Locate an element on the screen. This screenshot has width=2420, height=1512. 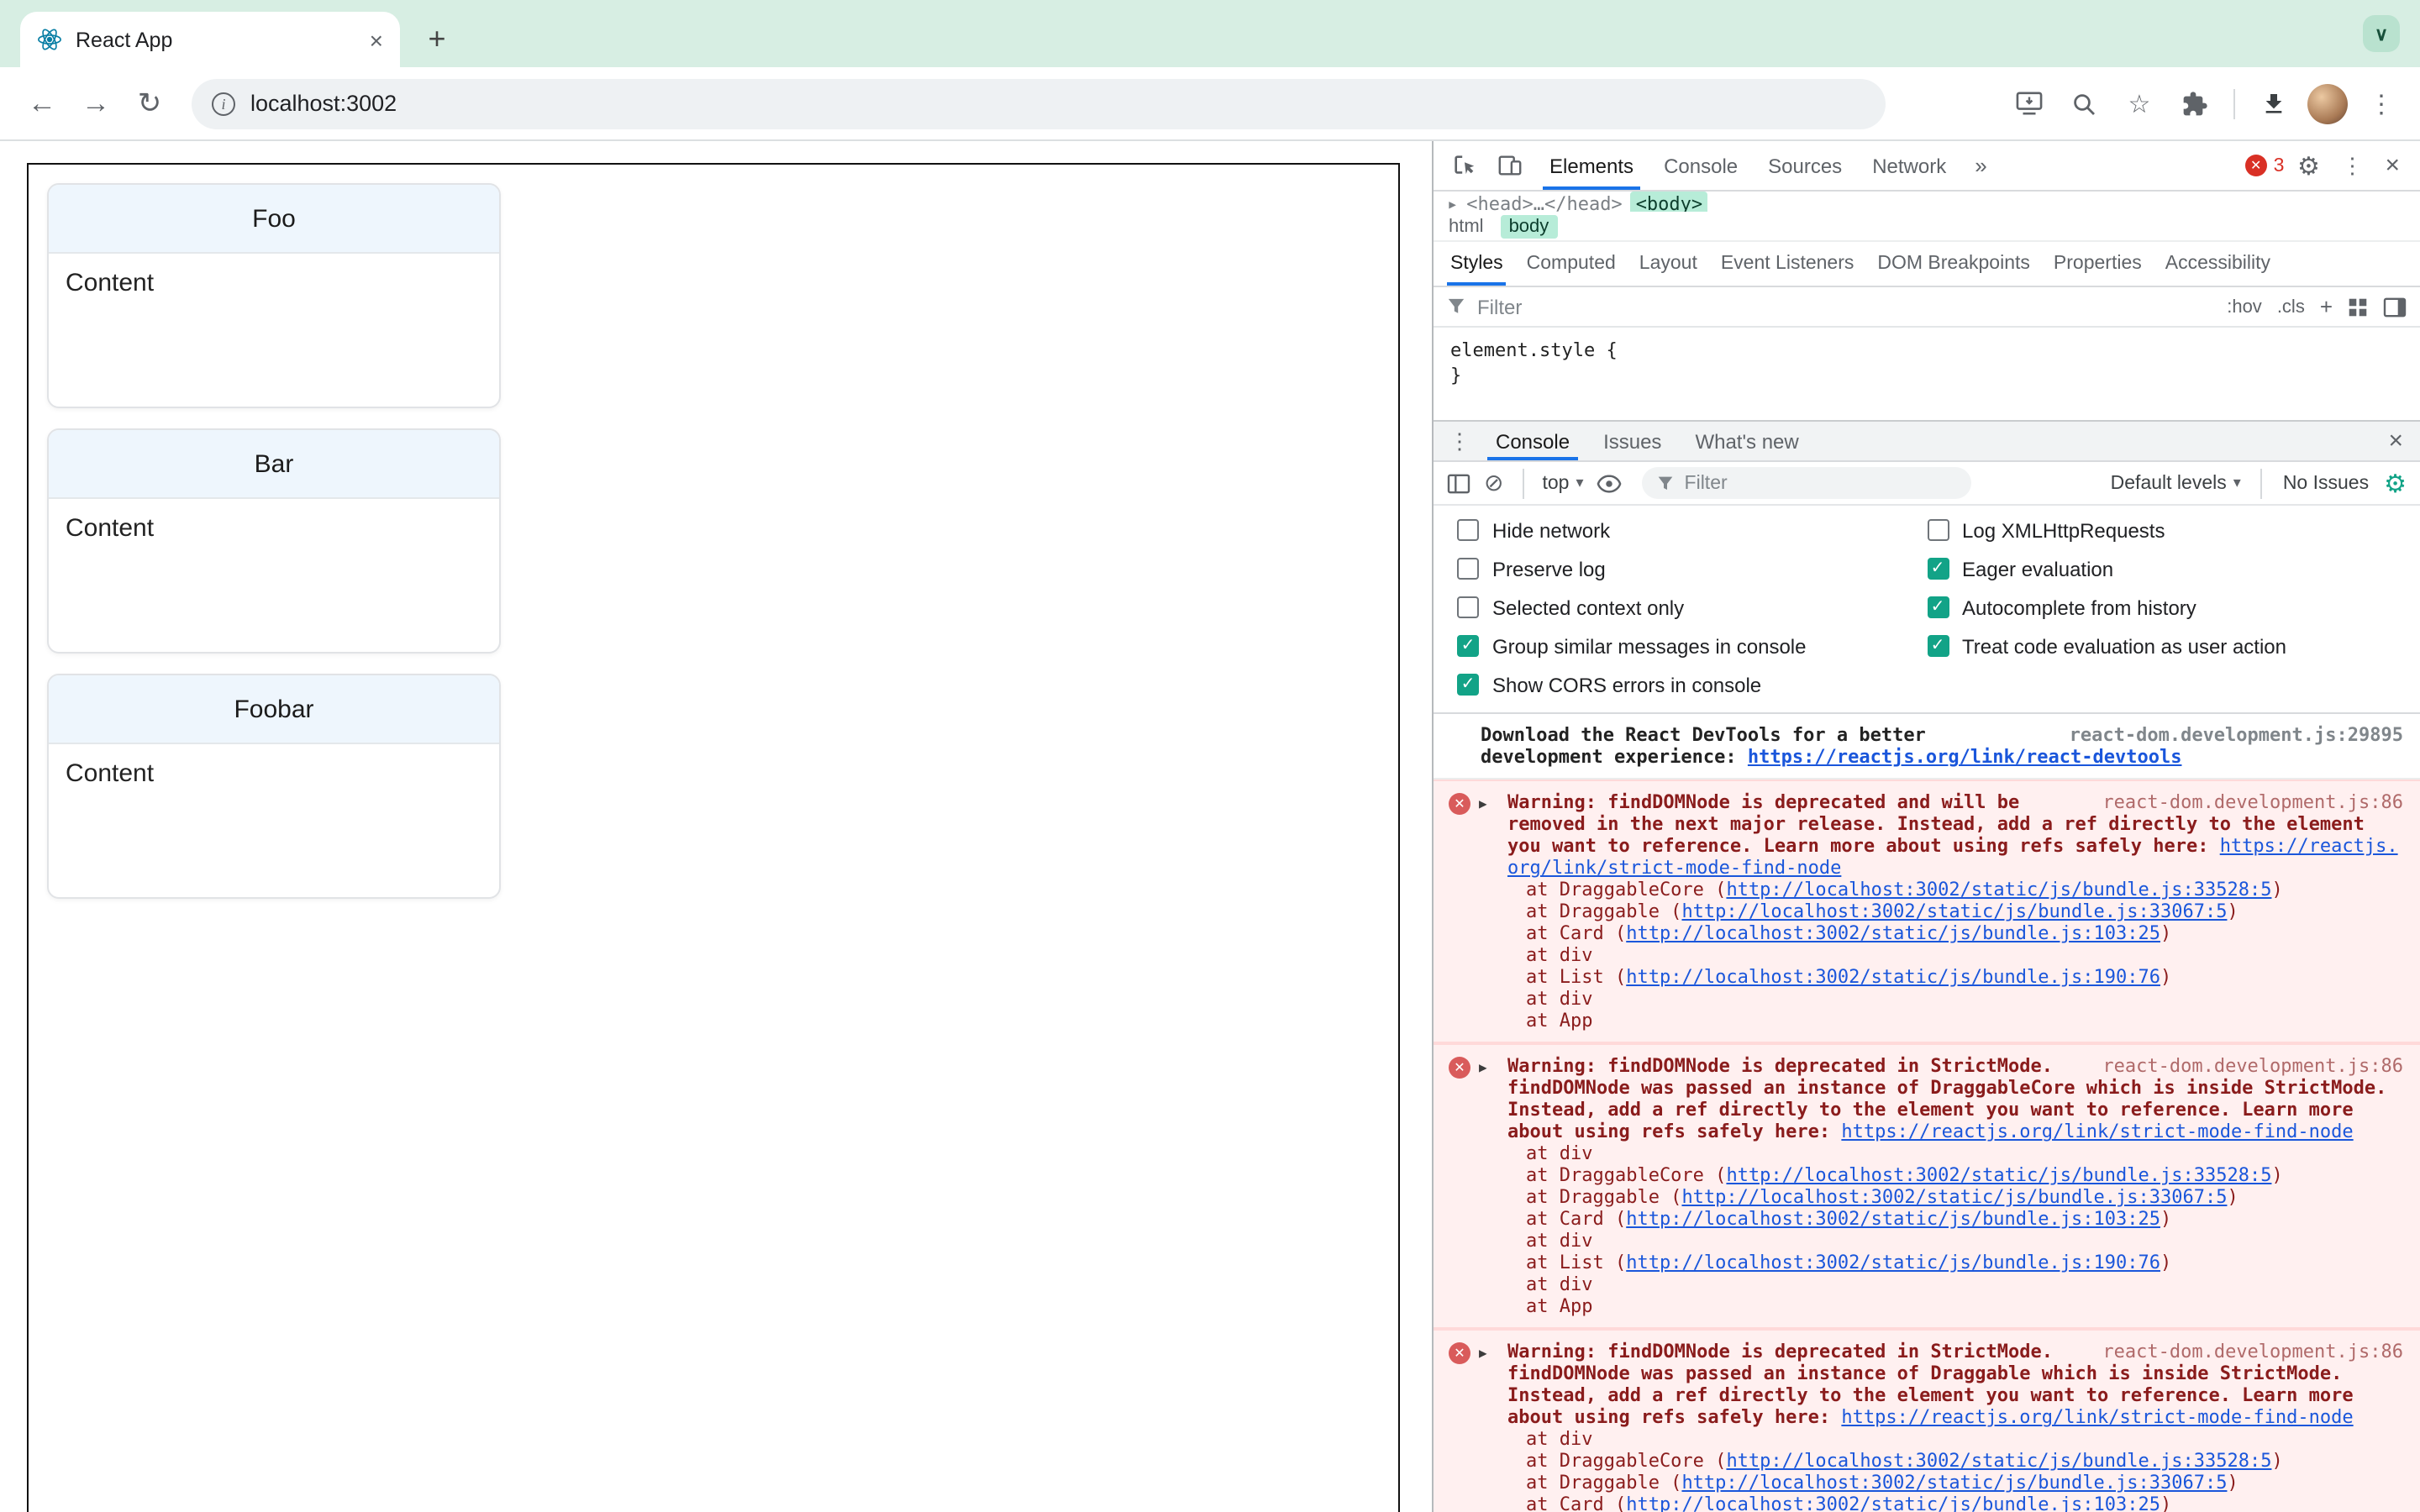
issues-counter: No Issues is located at coordinates (2326, 483).